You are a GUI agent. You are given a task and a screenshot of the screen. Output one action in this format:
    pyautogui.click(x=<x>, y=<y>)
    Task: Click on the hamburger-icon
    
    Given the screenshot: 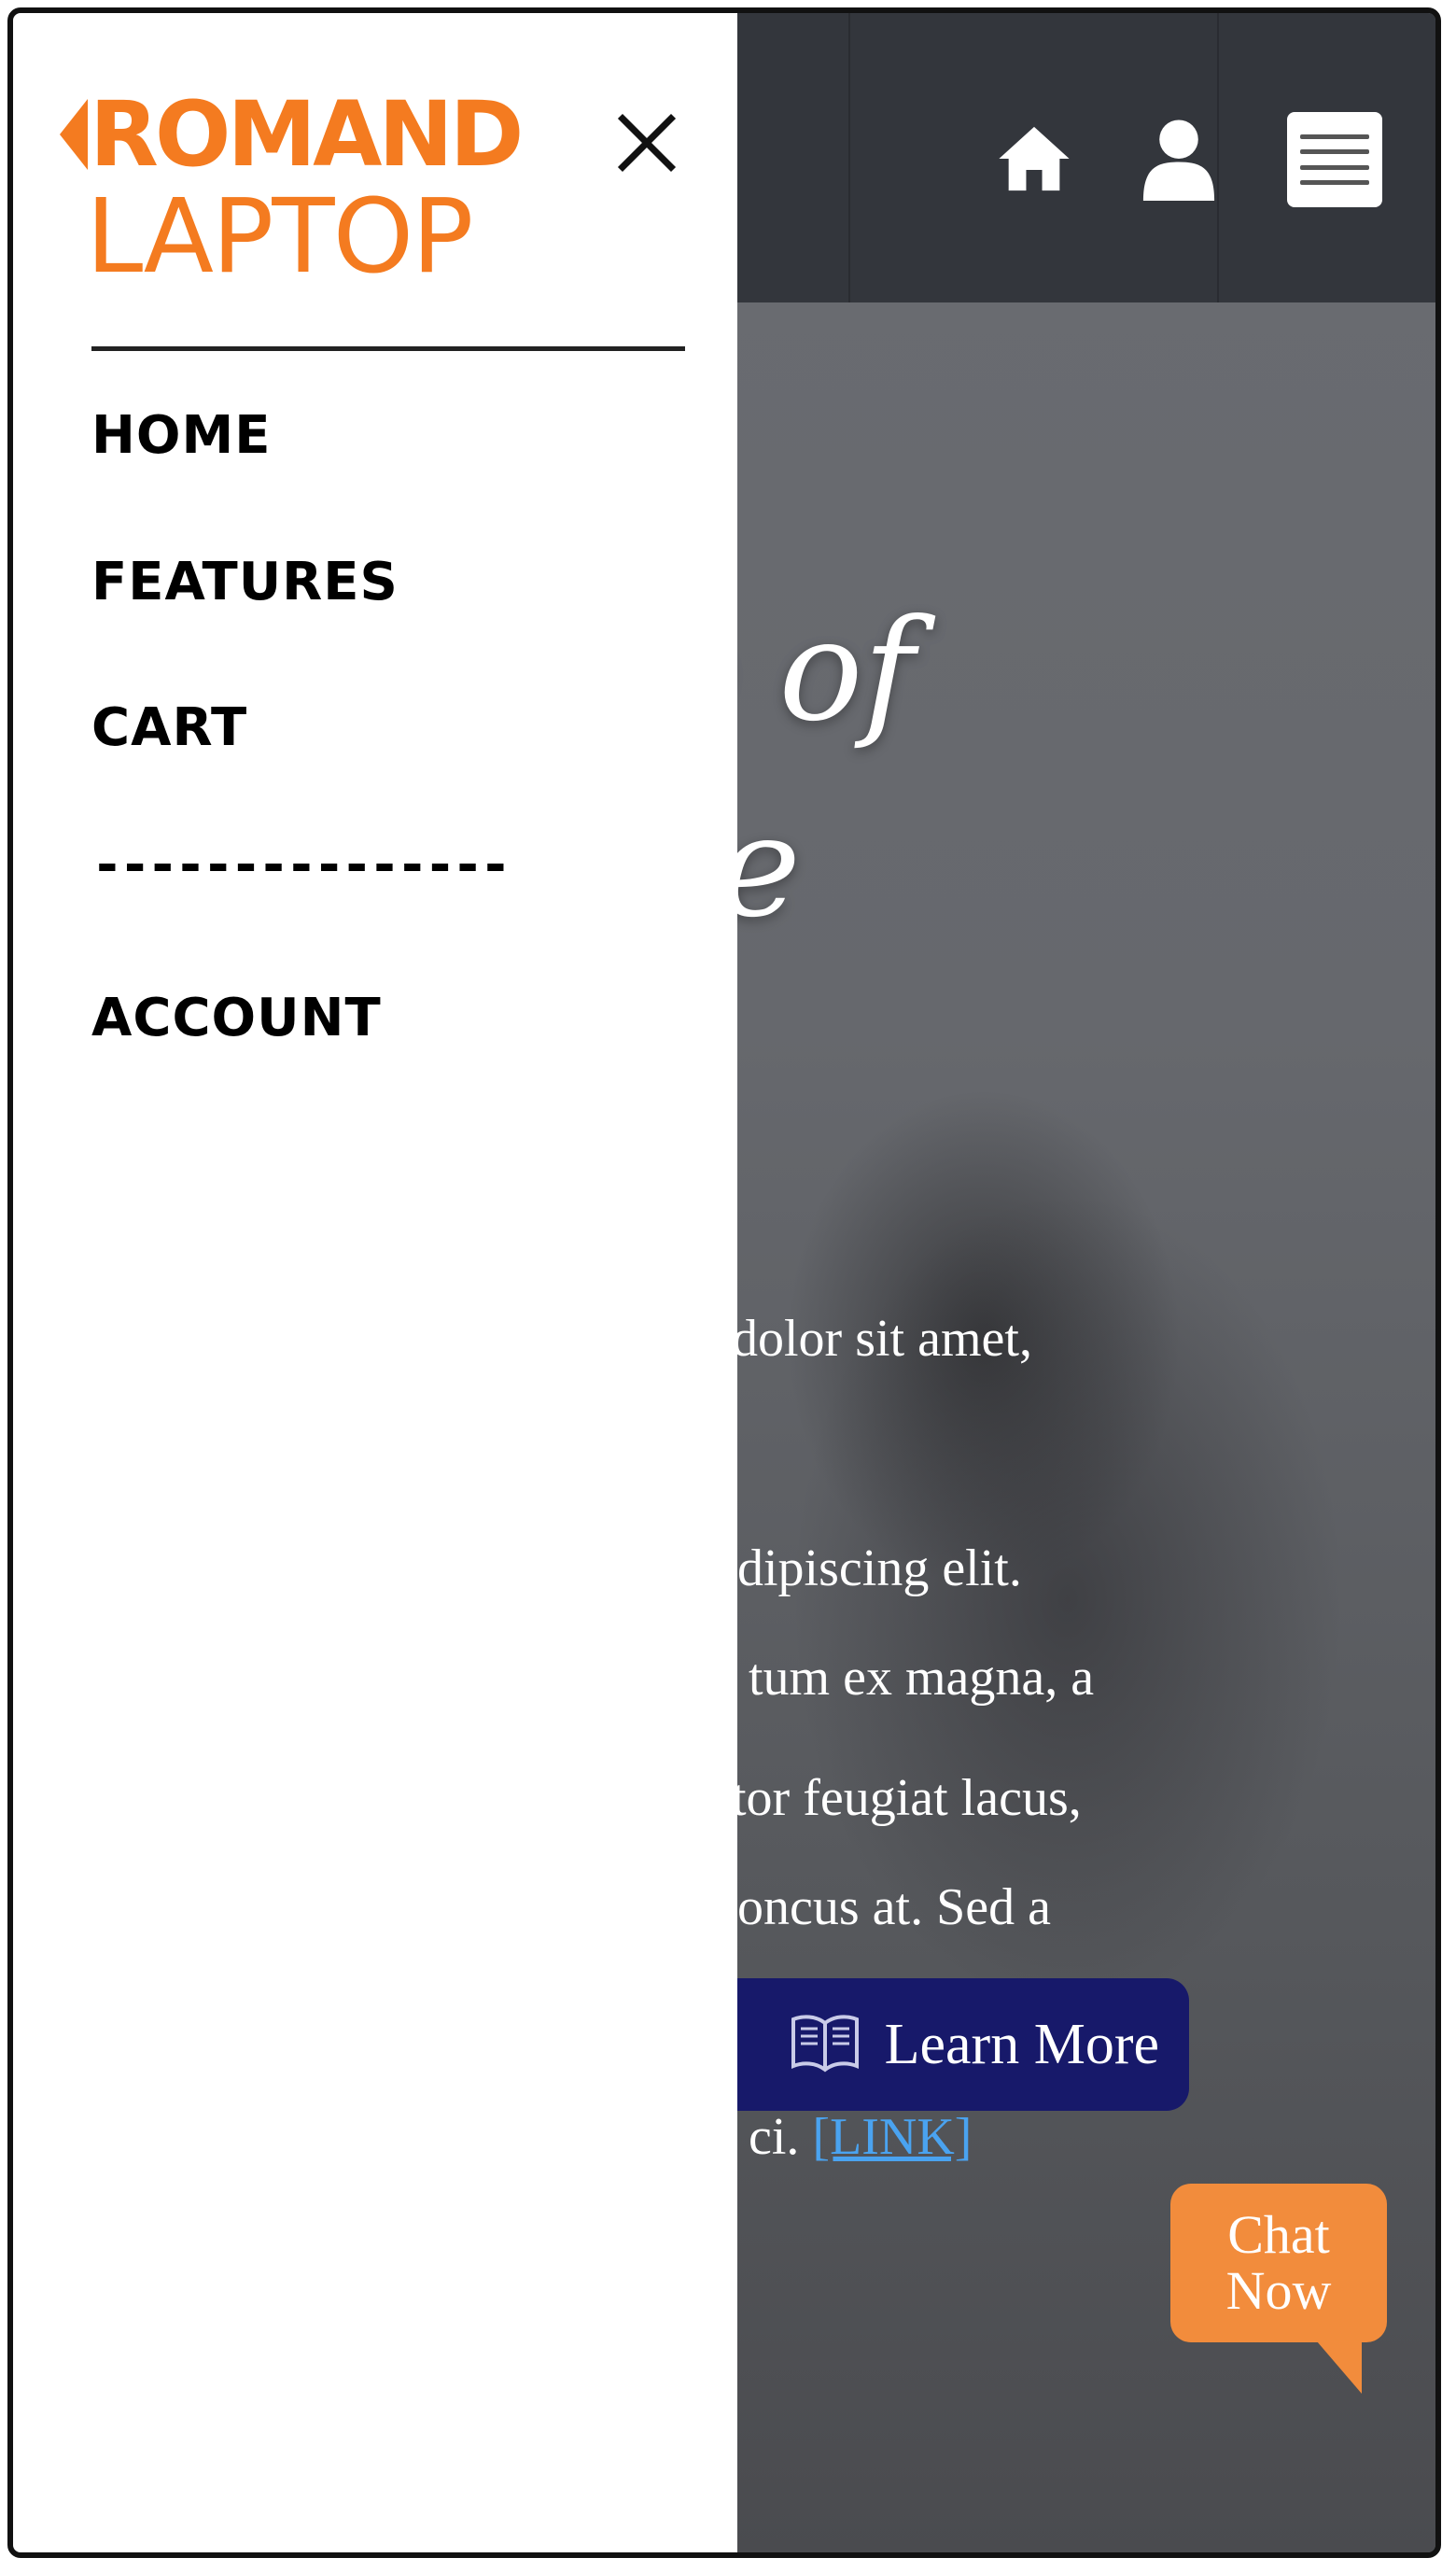 What is the action you would take?
    pyautogui.click(x=1334, y=159)
    